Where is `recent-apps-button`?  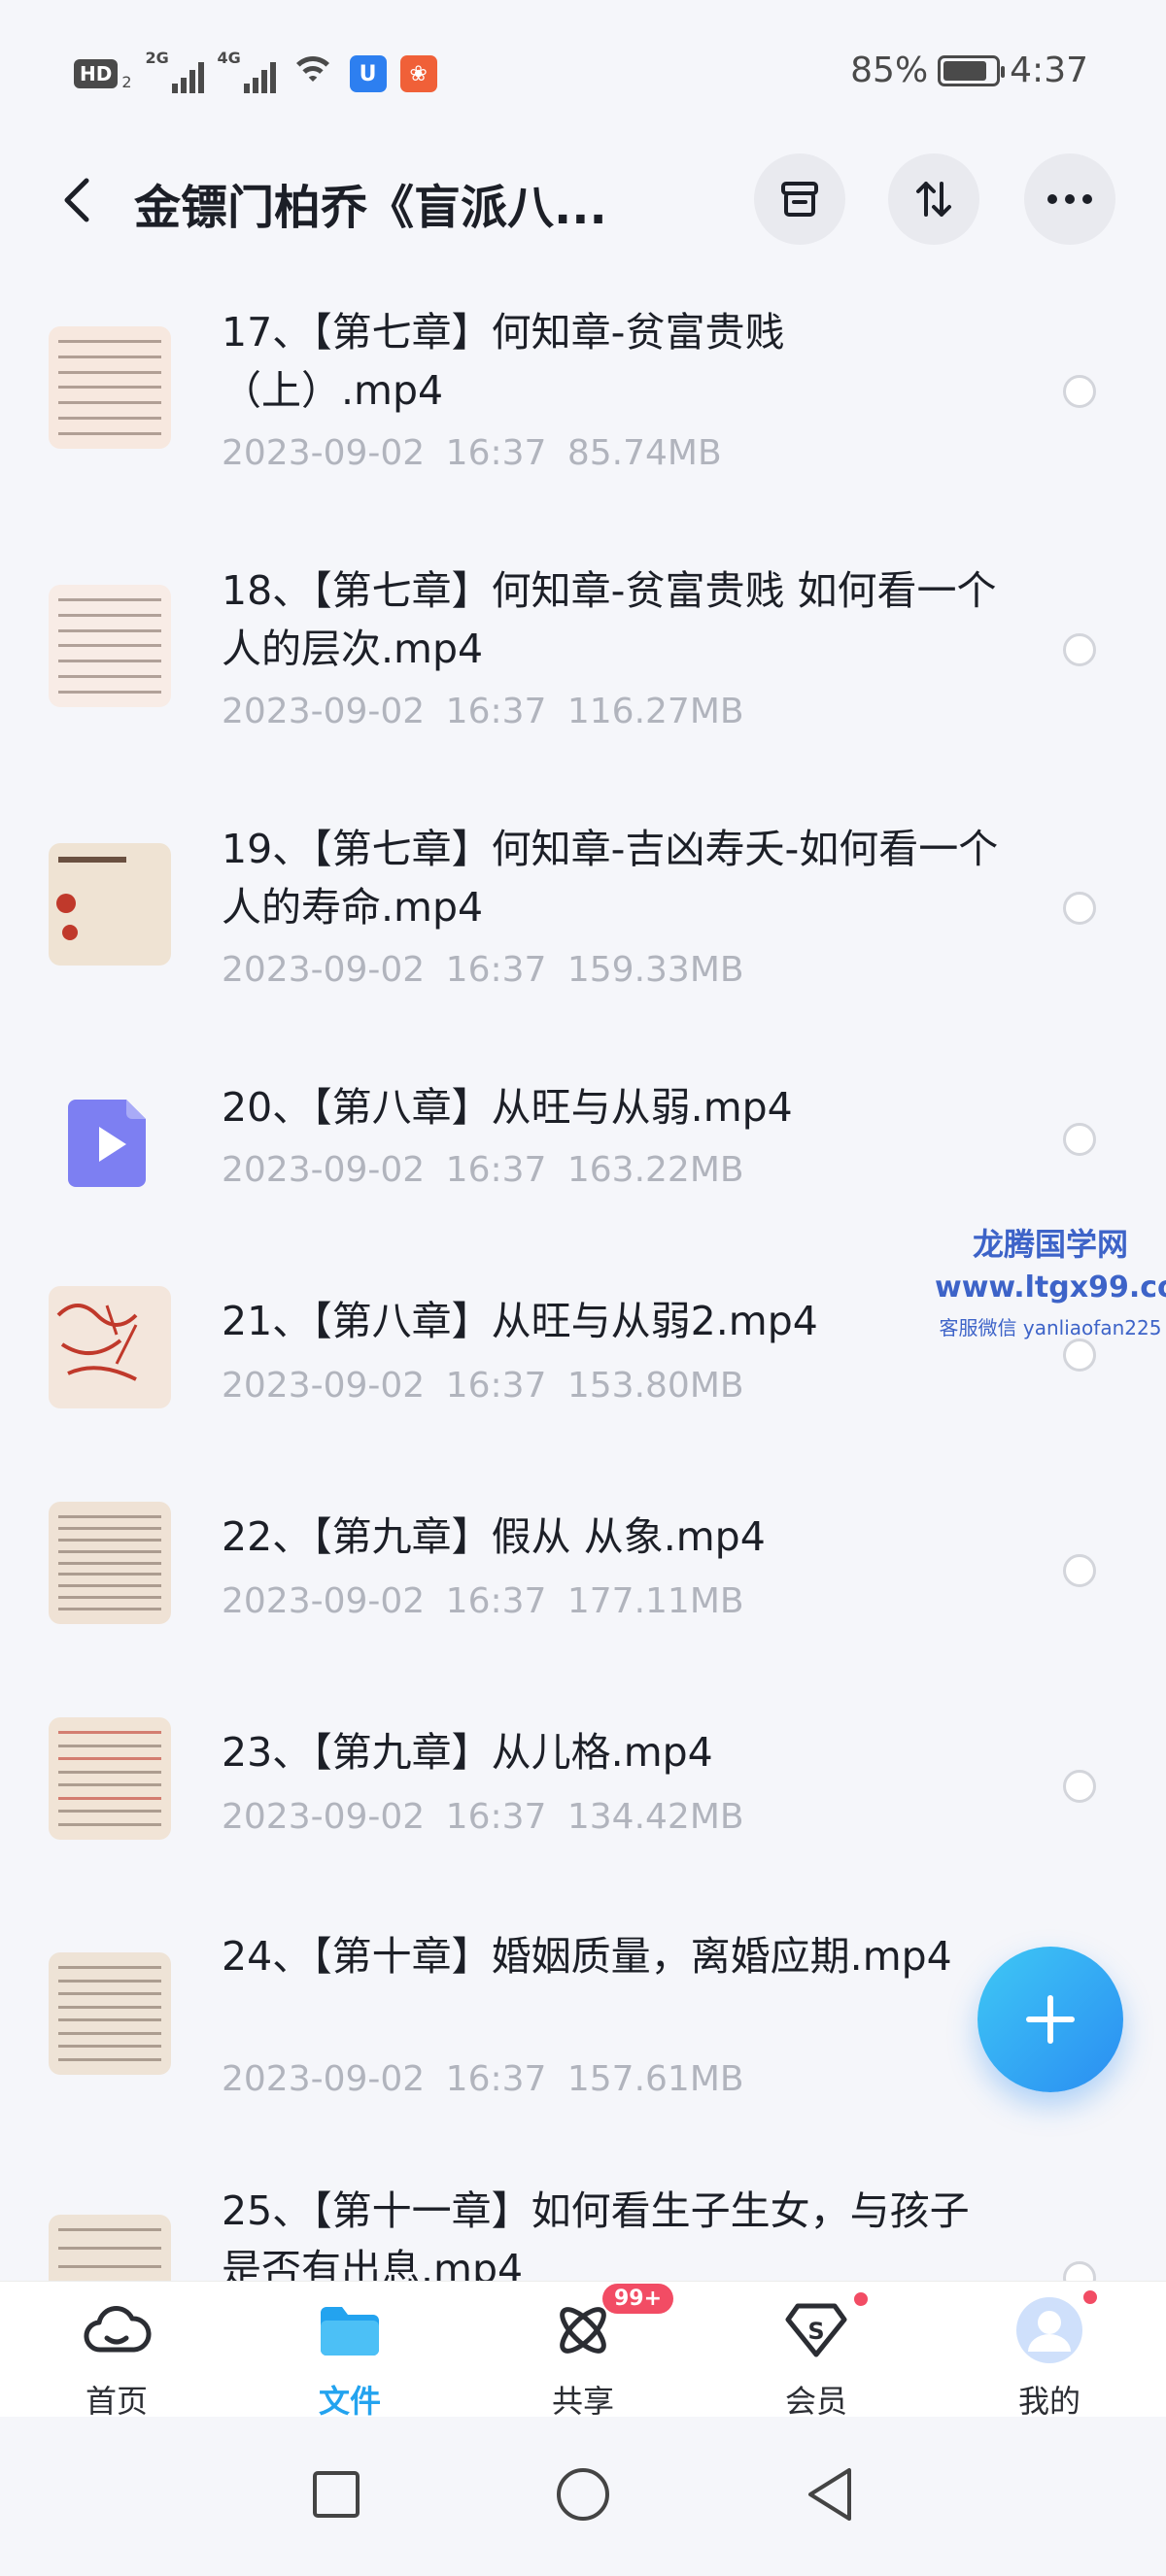 recent-apps-button is located at coordinates (336, 2494).